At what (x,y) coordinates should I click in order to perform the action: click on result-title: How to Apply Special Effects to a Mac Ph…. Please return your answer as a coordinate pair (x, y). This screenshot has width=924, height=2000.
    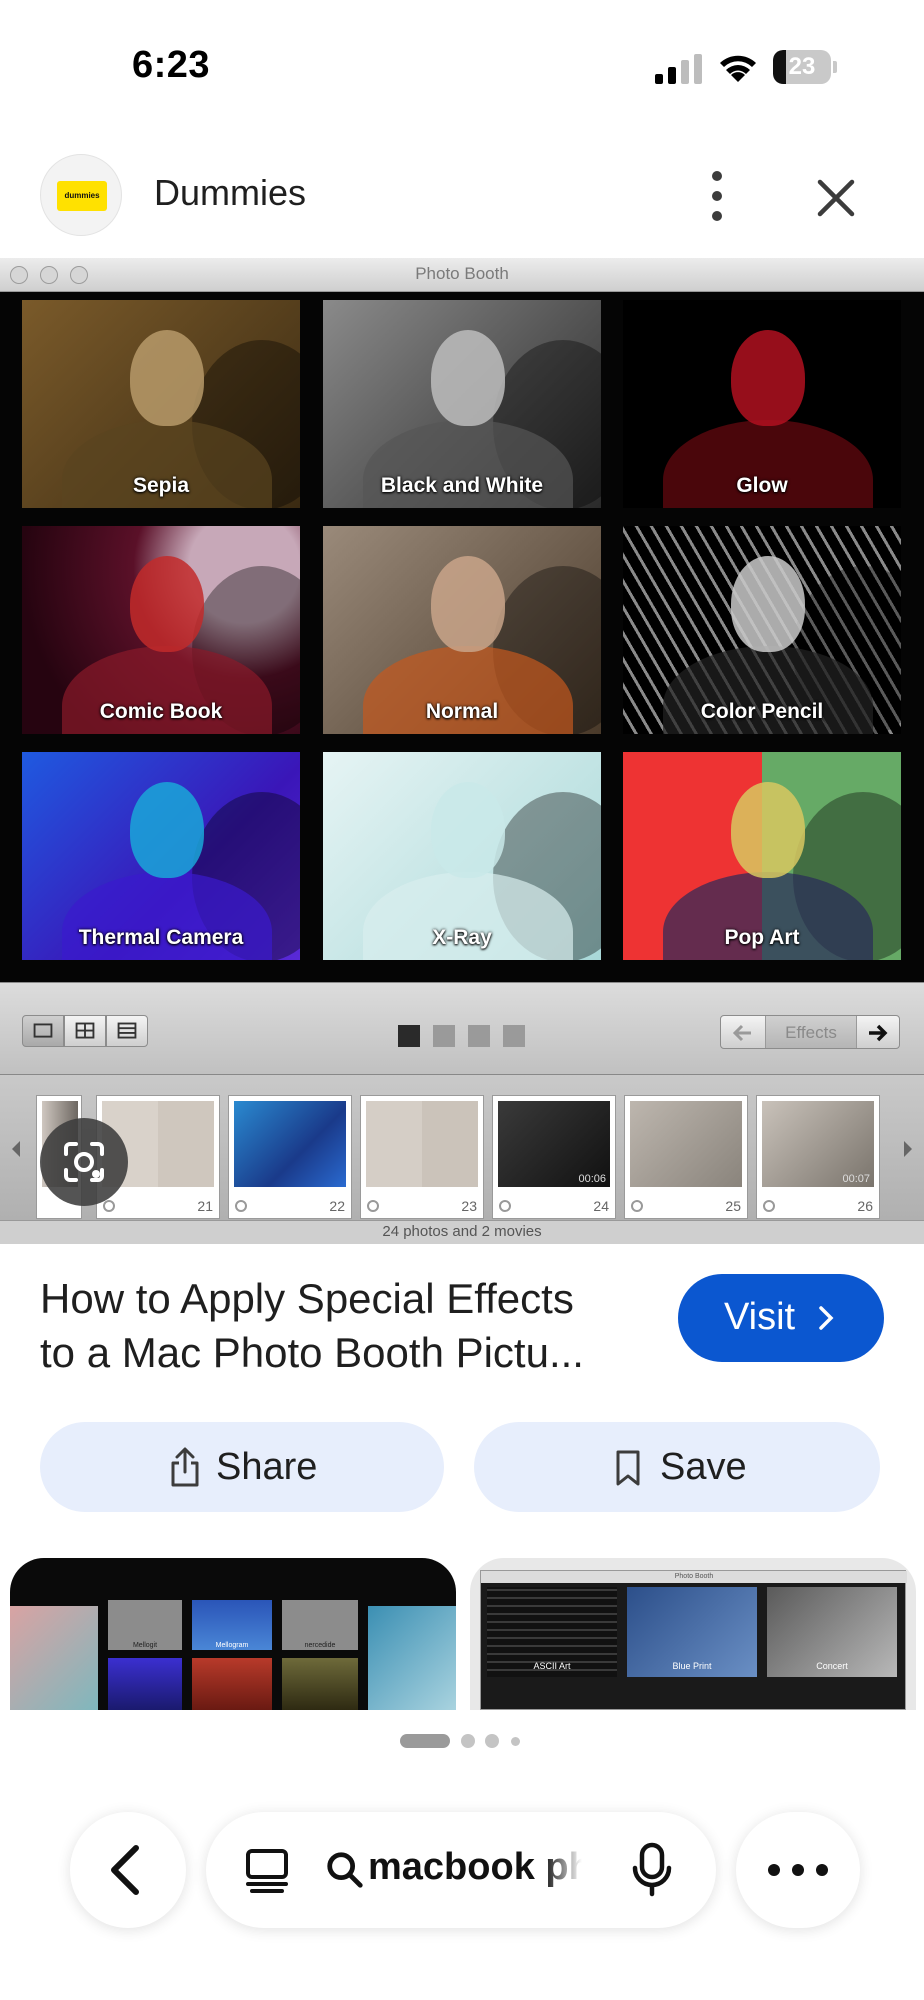
    Looking at the image, I should click on (340, 1326).